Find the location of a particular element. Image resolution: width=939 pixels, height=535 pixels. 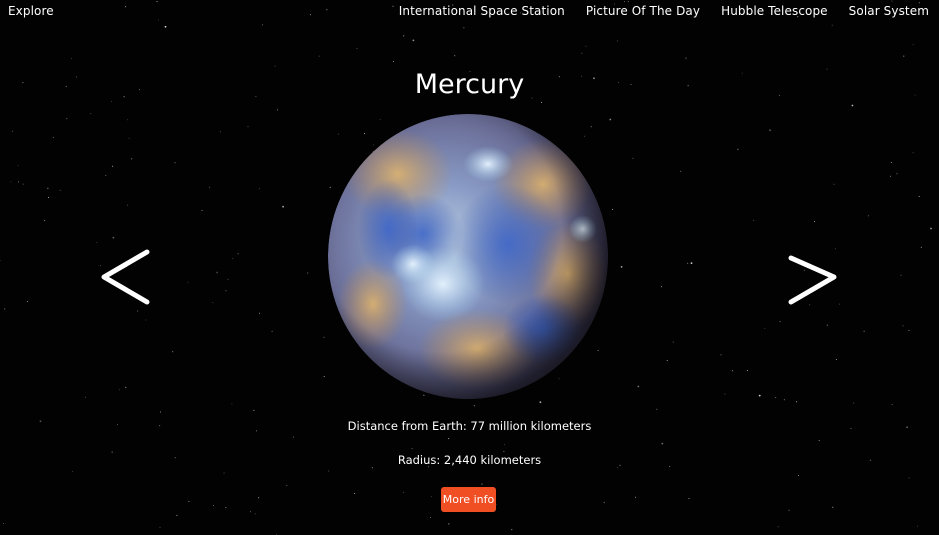

brand-link-explore: Explore is located at coordinates (31, 11).